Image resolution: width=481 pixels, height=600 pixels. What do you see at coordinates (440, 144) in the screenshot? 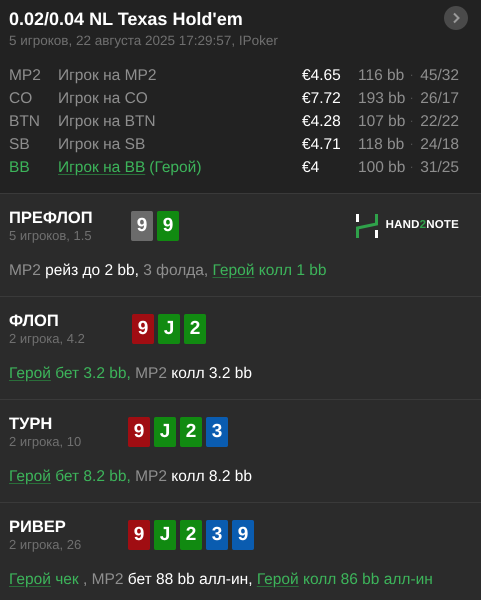
I see `player-stats: 24/18` at bounding box center [440, 144].